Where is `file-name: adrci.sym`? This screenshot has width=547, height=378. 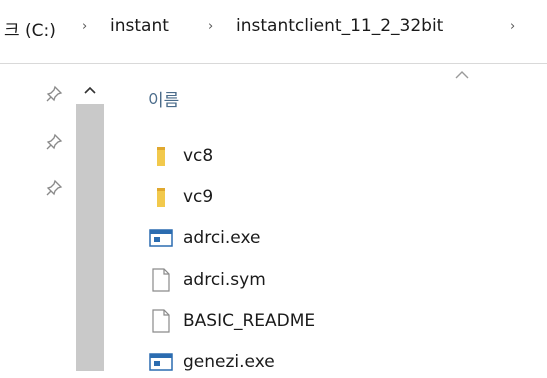
file-name: adrci.sym is located at coordinates (224, 280).